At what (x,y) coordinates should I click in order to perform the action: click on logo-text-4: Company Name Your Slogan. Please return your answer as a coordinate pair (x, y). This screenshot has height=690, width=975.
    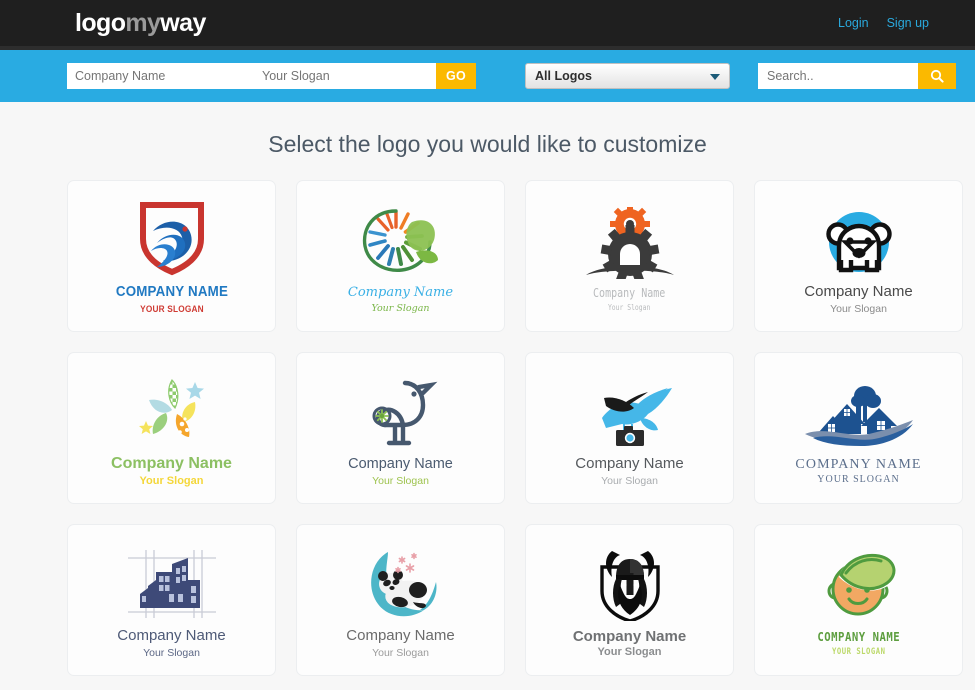
    Looking at the image, I should click on (858, 299).